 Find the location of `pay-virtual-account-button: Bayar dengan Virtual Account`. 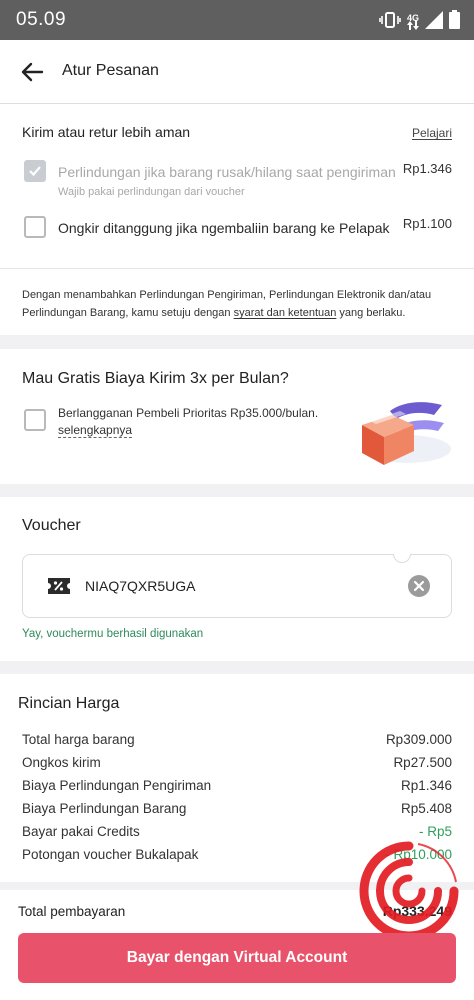

pay-virtual-account-button: Bayar dengan Virtual Account is located at coordinates (237, 958).